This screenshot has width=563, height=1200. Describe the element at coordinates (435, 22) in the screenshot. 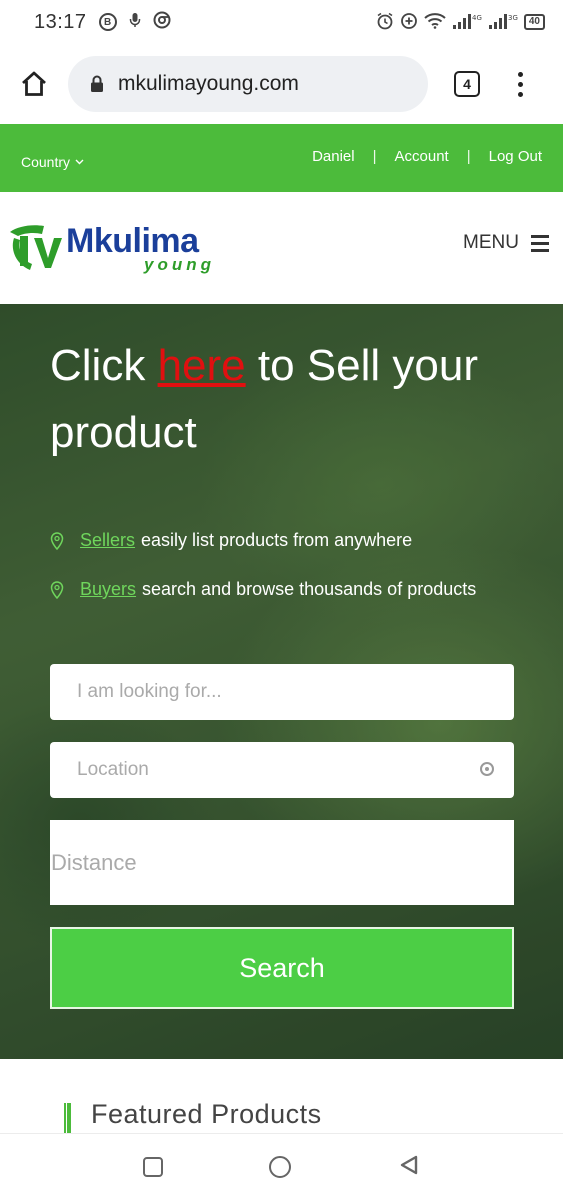

I see `wifi-icon` at that location.